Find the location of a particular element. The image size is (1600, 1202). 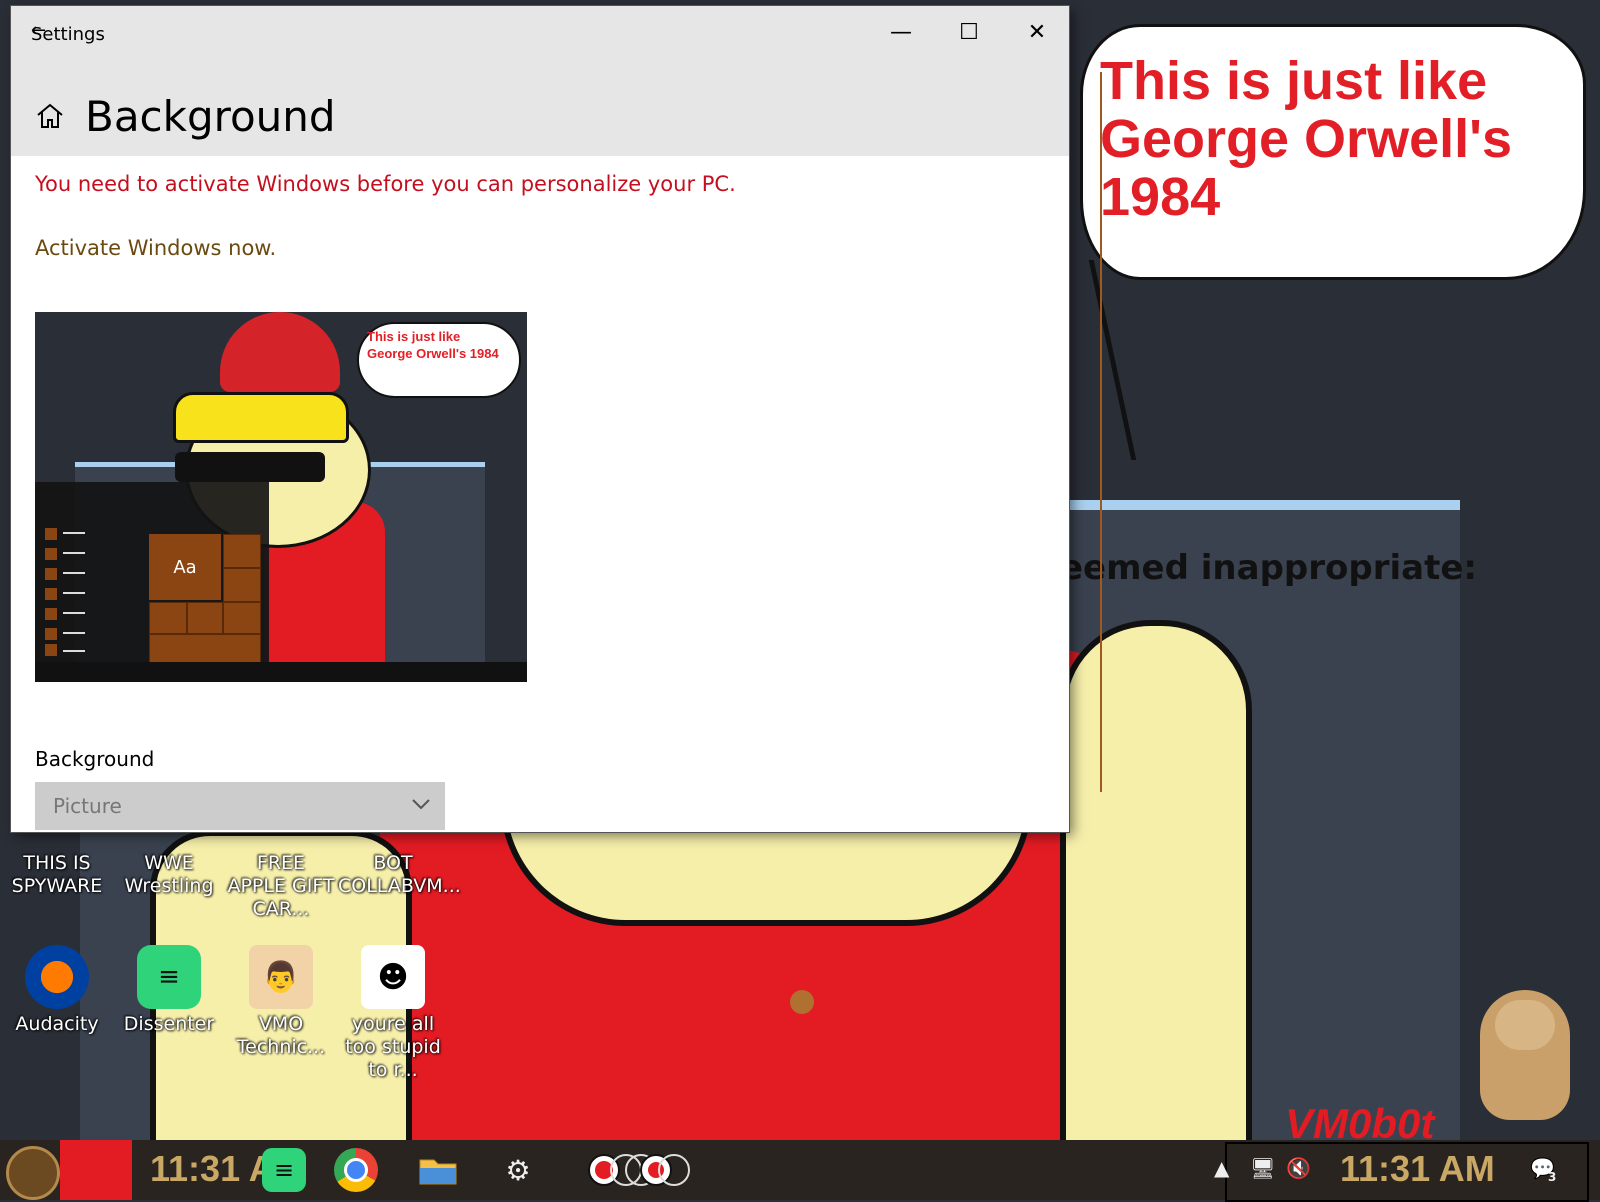

hamster-image is located at coordinates (1525, 1055).